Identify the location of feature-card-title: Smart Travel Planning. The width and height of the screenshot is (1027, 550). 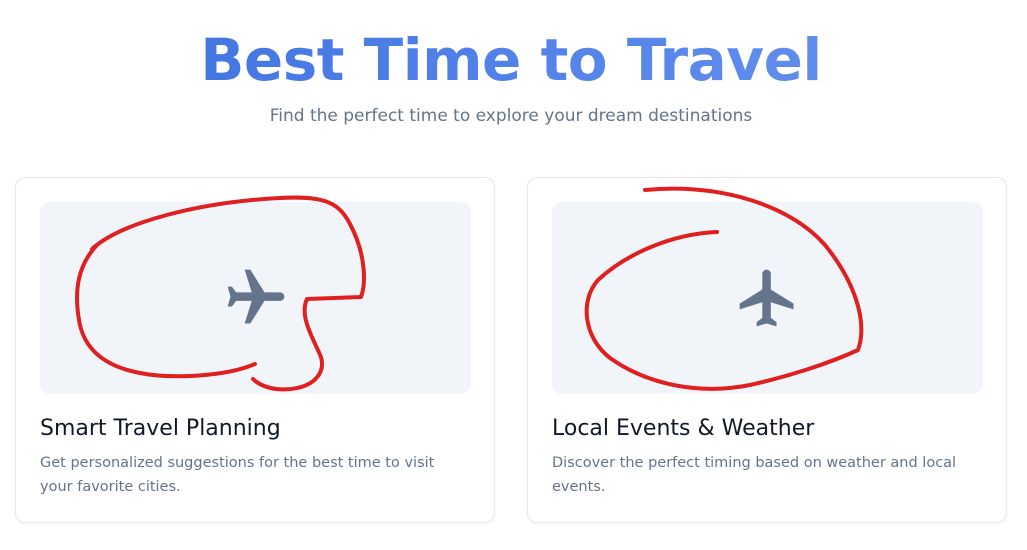
(160, 428).